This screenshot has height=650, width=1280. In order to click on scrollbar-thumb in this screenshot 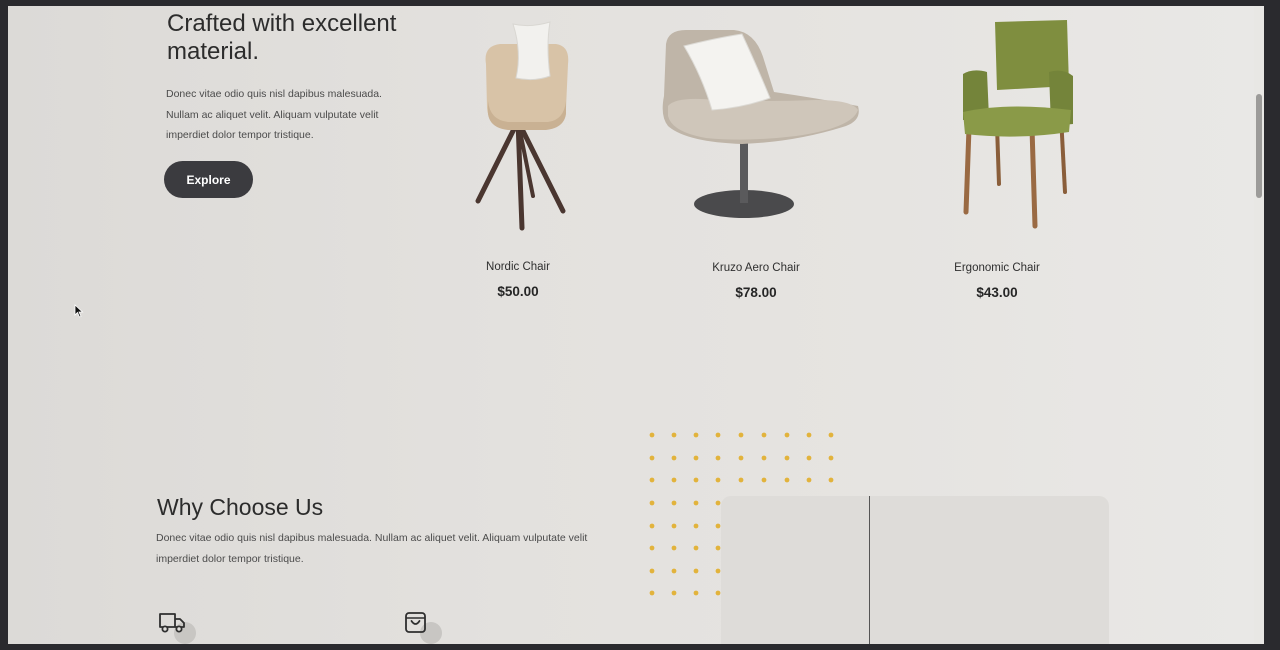, I will do `click(1259, 146)`.